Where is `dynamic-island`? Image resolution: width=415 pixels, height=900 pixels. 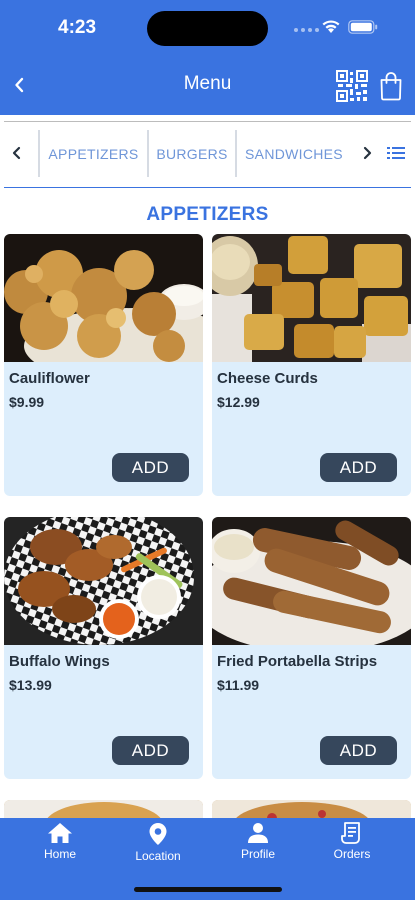 dynamic-island is located at coordinates (207, 28).